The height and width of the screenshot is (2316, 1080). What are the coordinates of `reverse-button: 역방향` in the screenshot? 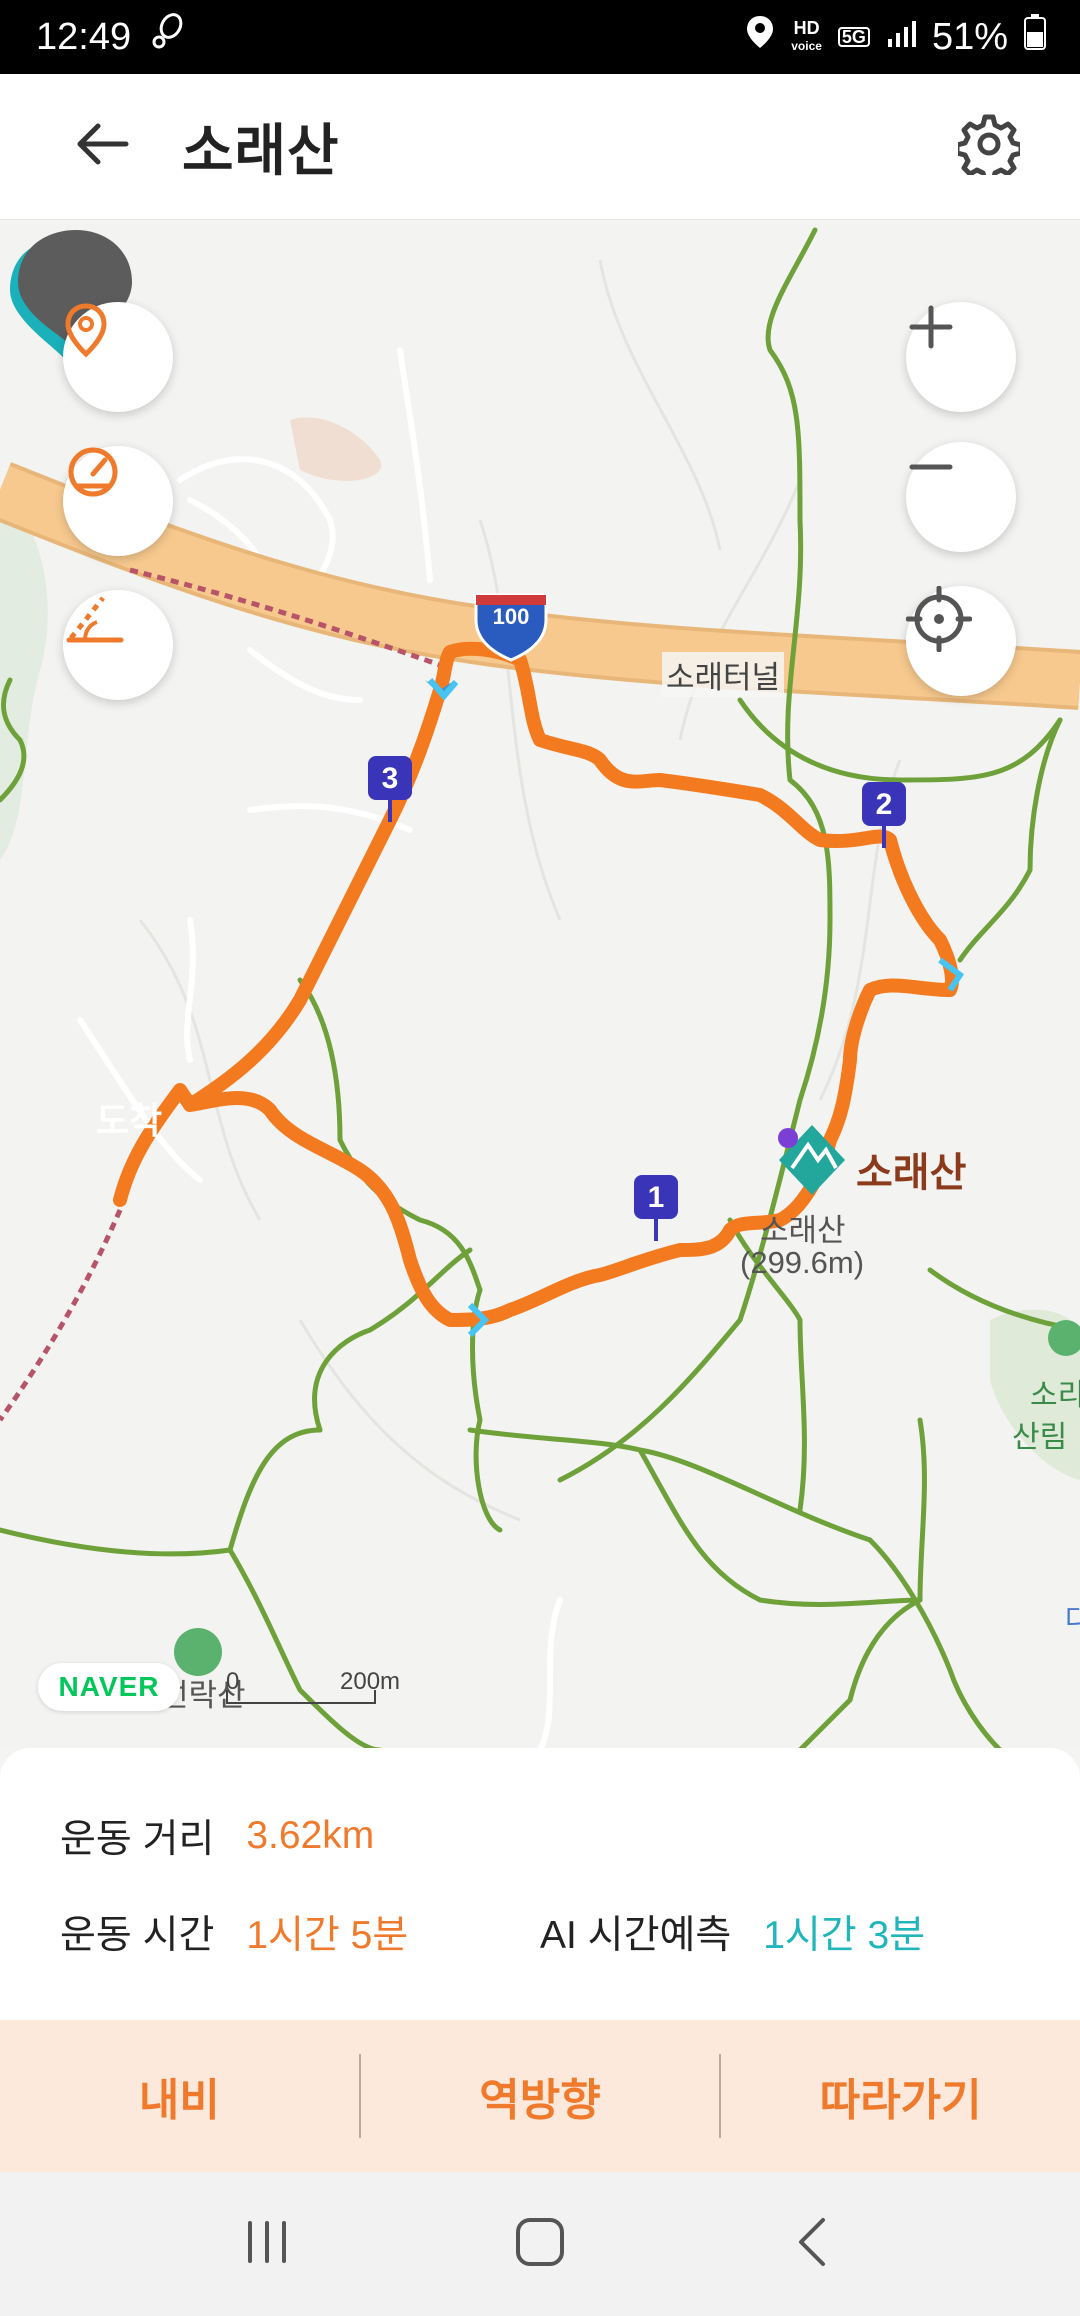 It's located at (540, 2096).